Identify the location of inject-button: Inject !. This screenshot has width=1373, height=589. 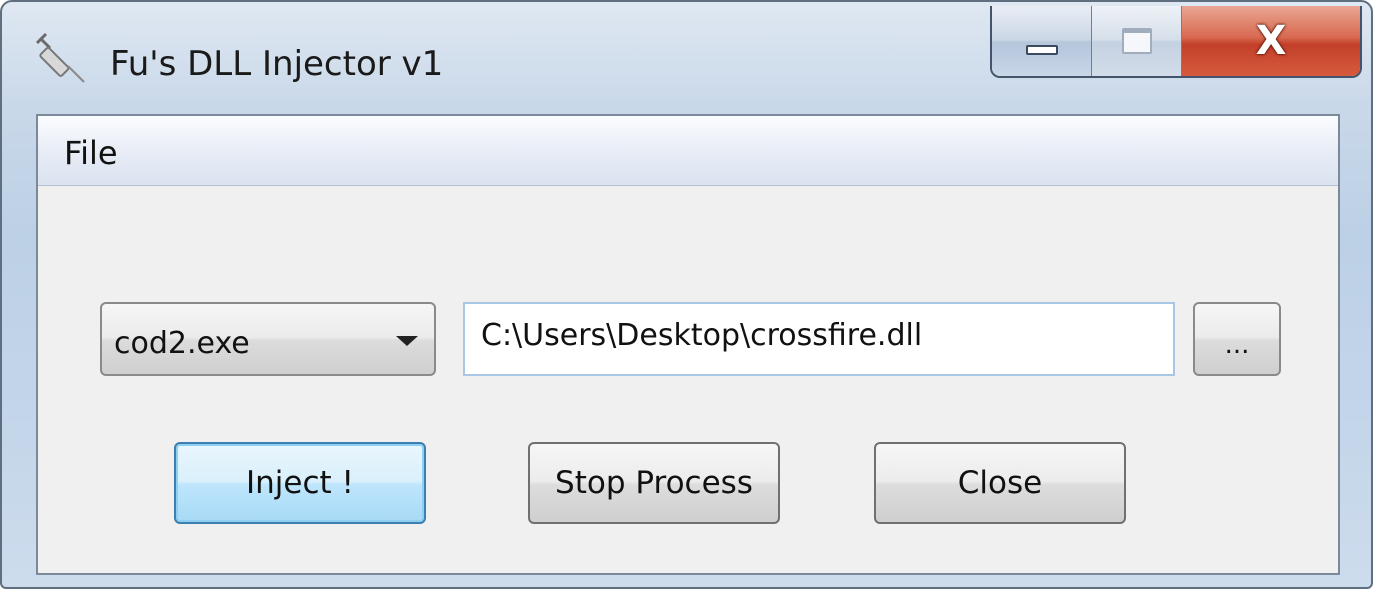
(300, 483).